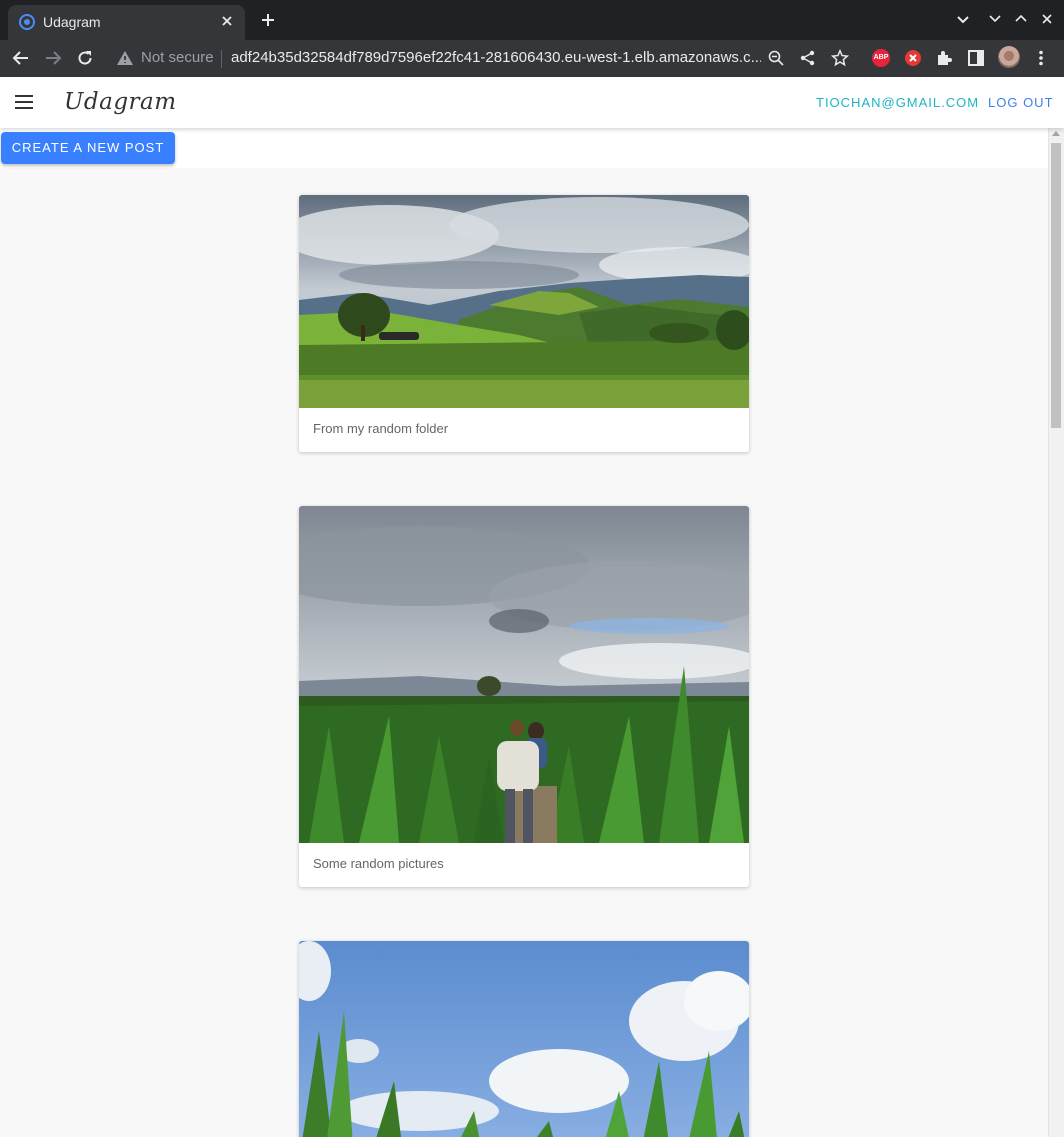  Describe the element at coordinates (840, 58) in the screenshot. I see `bookmark-star-icon` at that location.